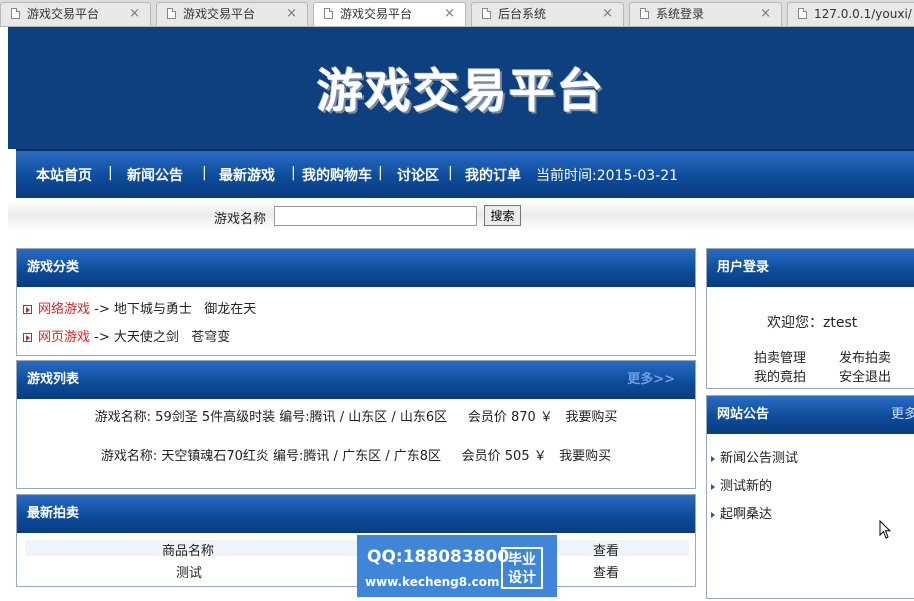  Describe the element at coordinates (432, 582) in the screenshot. I see `watermark-url: www.kecheng8.com` at that location.